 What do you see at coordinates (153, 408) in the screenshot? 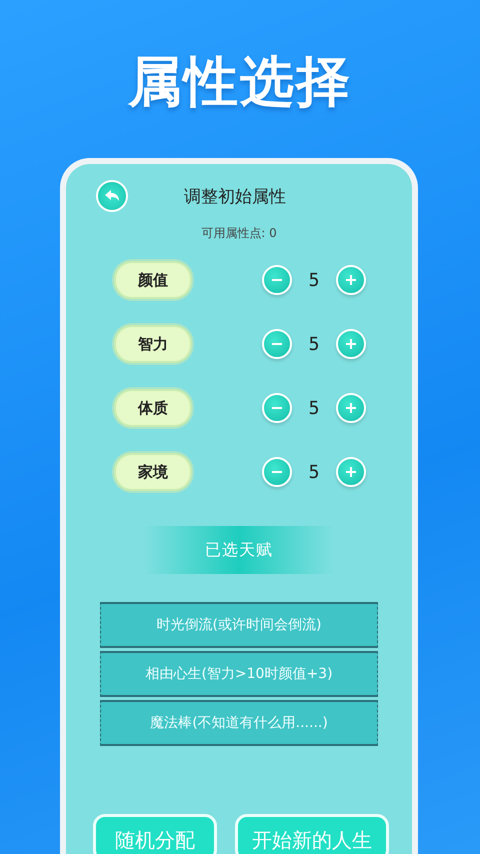
I see `attribute-label: 体质` at bounding box center [153, 408].